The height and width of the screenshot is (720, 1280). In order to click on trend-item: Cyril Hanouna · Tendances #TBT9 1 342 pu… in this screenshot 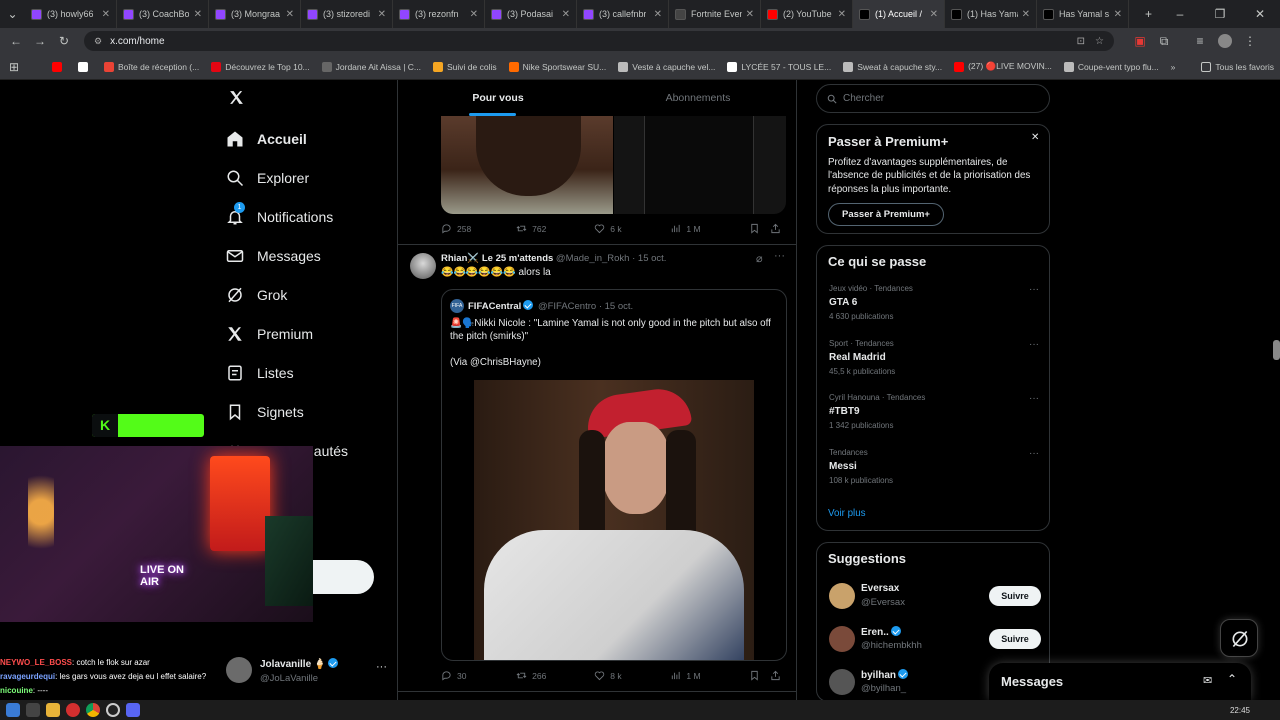, I will do `click(934, 411)`.